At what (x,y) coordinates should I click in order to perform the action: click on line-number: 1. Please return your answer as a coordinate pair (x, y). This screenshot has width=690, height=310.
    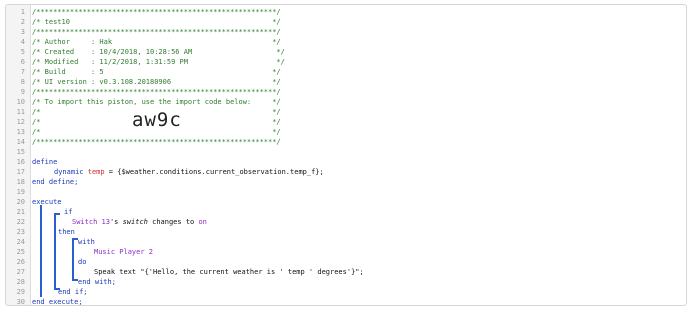
    Looking at the image, I should click on (22, 12).